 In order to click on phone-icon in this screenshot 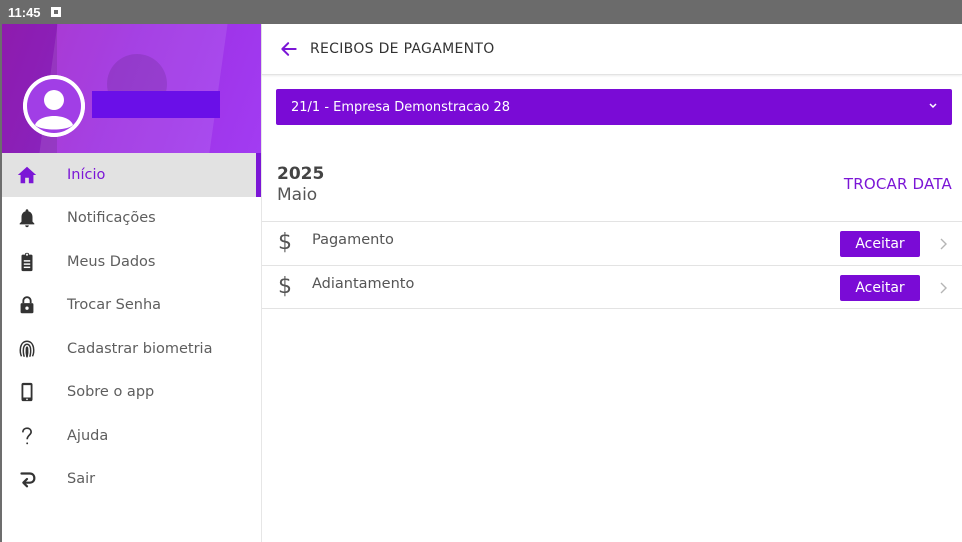, I will do `click(27, 392)`.